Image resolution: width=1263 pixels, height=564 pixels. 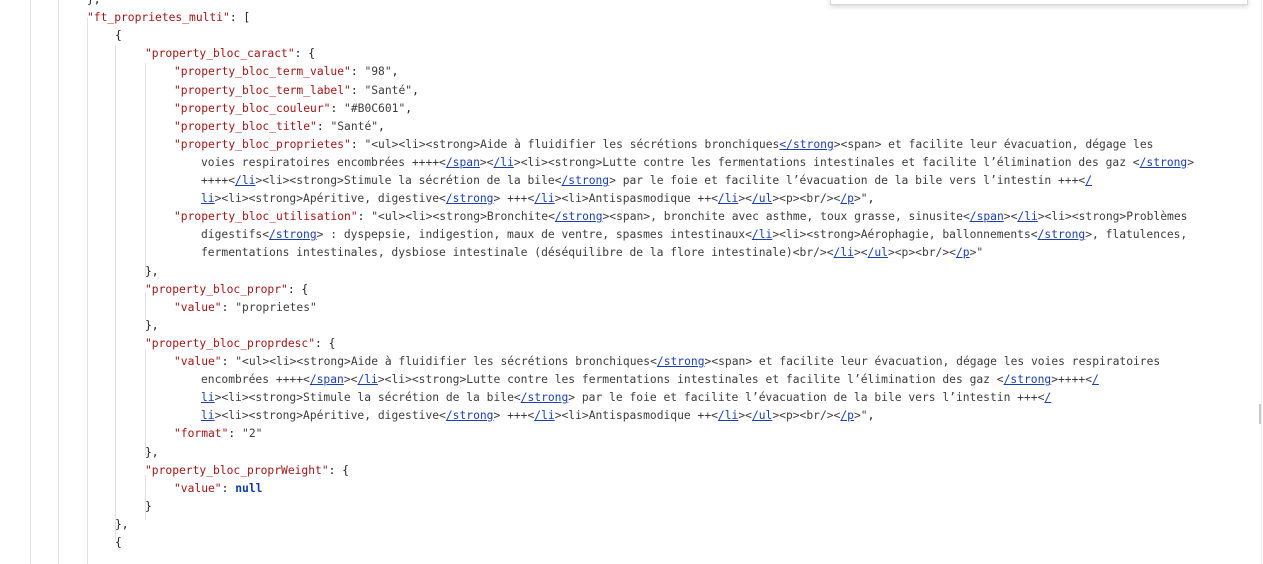 I want to click on json-string: ><, so click(x=350, y=380).